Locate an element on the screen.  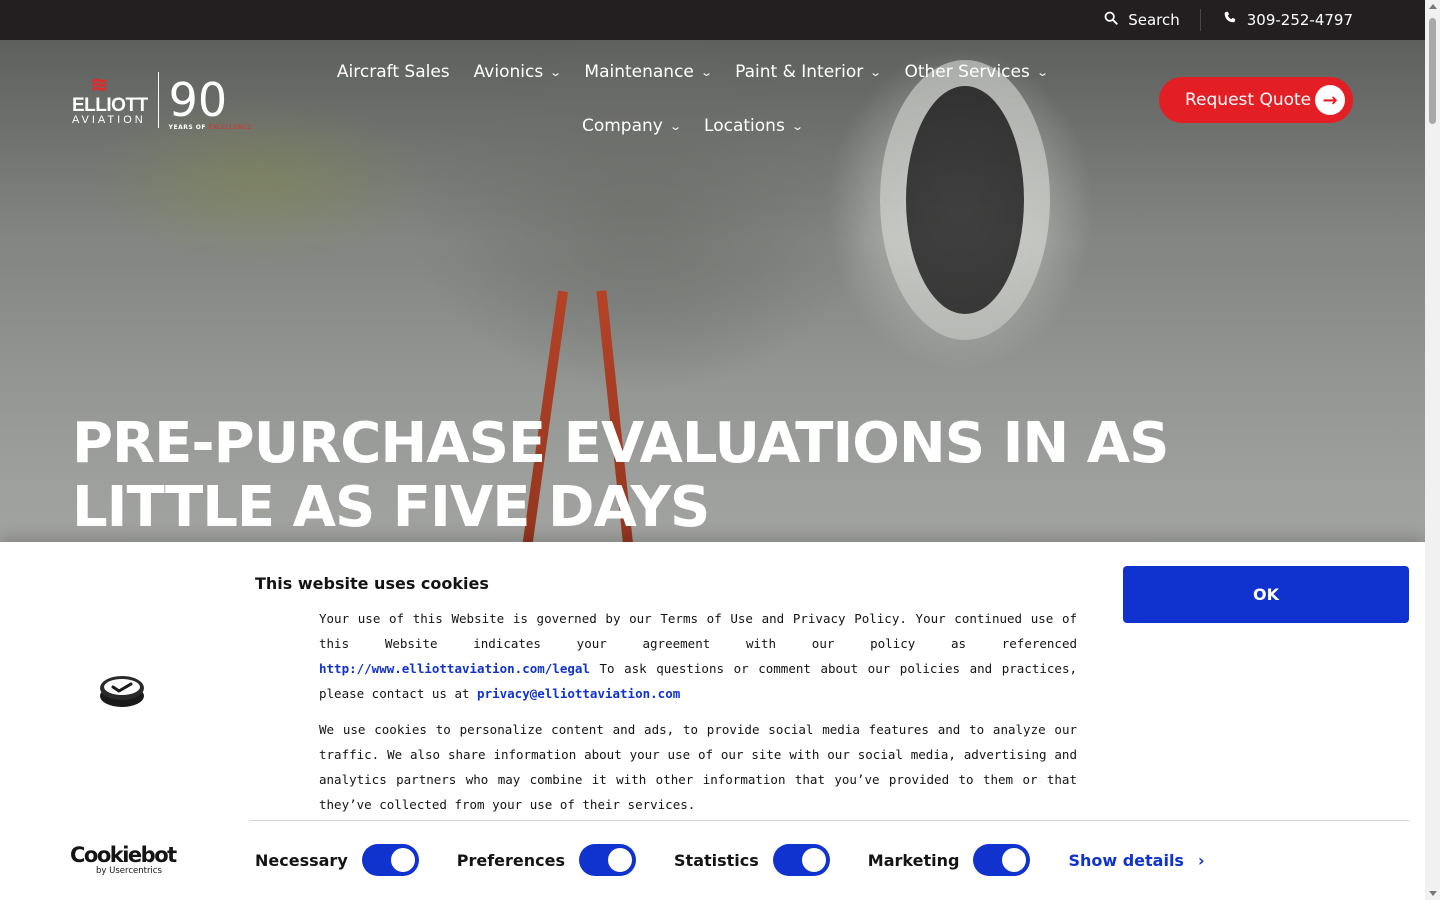
cookiebot-brand: Cookiebot is located at coordinates (123, 855).